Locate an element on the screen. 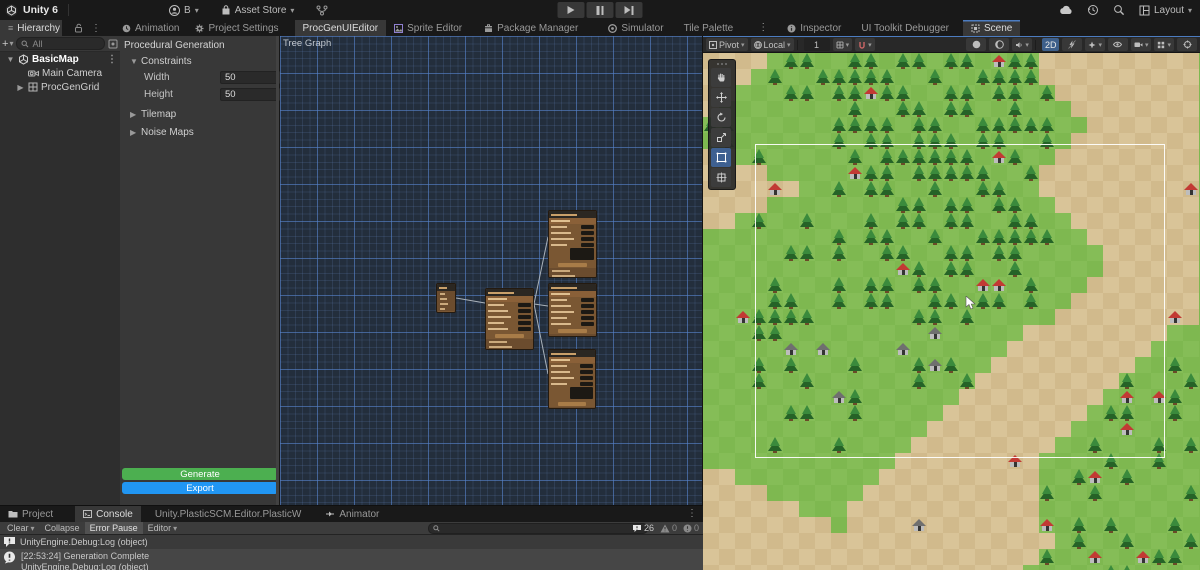 The width and height of the screenshot is (1200, 570). move-tool is located at coordinates (721, 97).